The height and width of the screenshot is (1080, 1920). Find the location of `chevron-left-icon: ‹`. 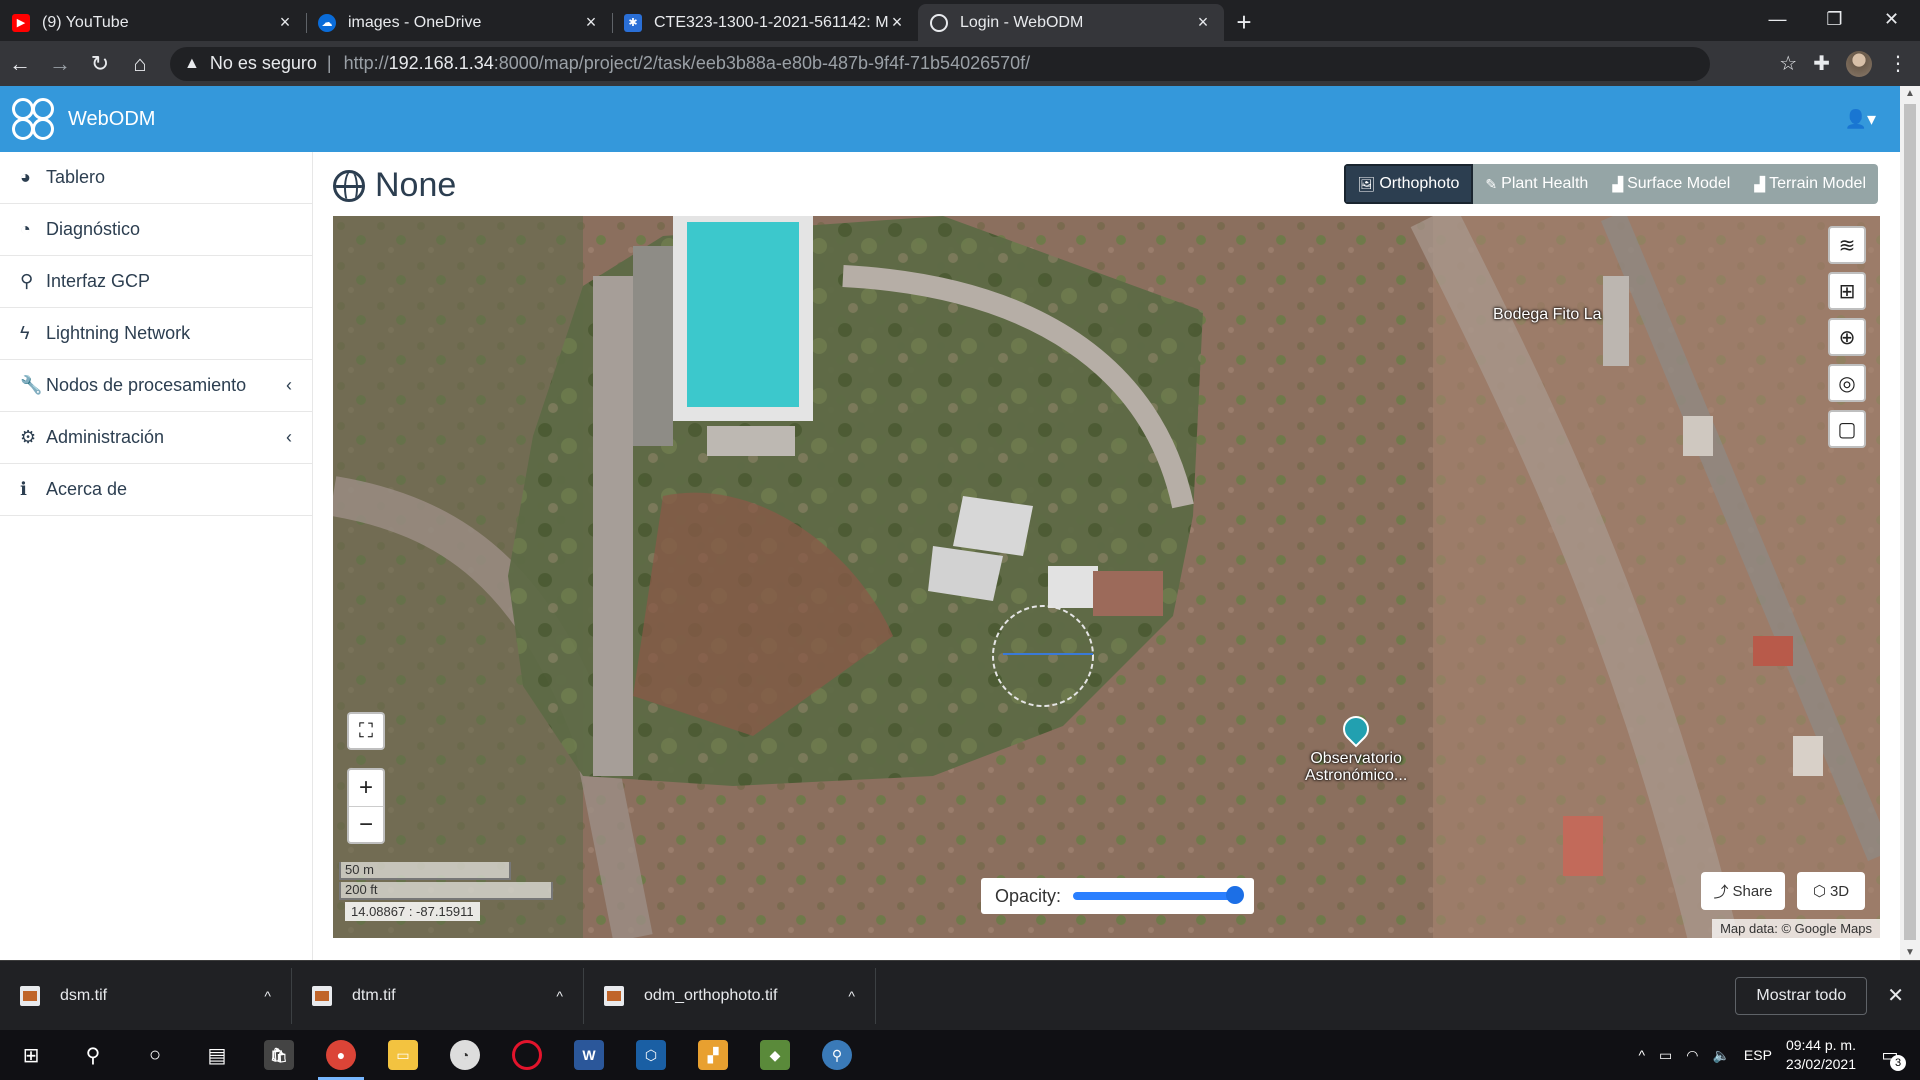

chevron-left-icon: ‹ is located at coordinates (289, 385).